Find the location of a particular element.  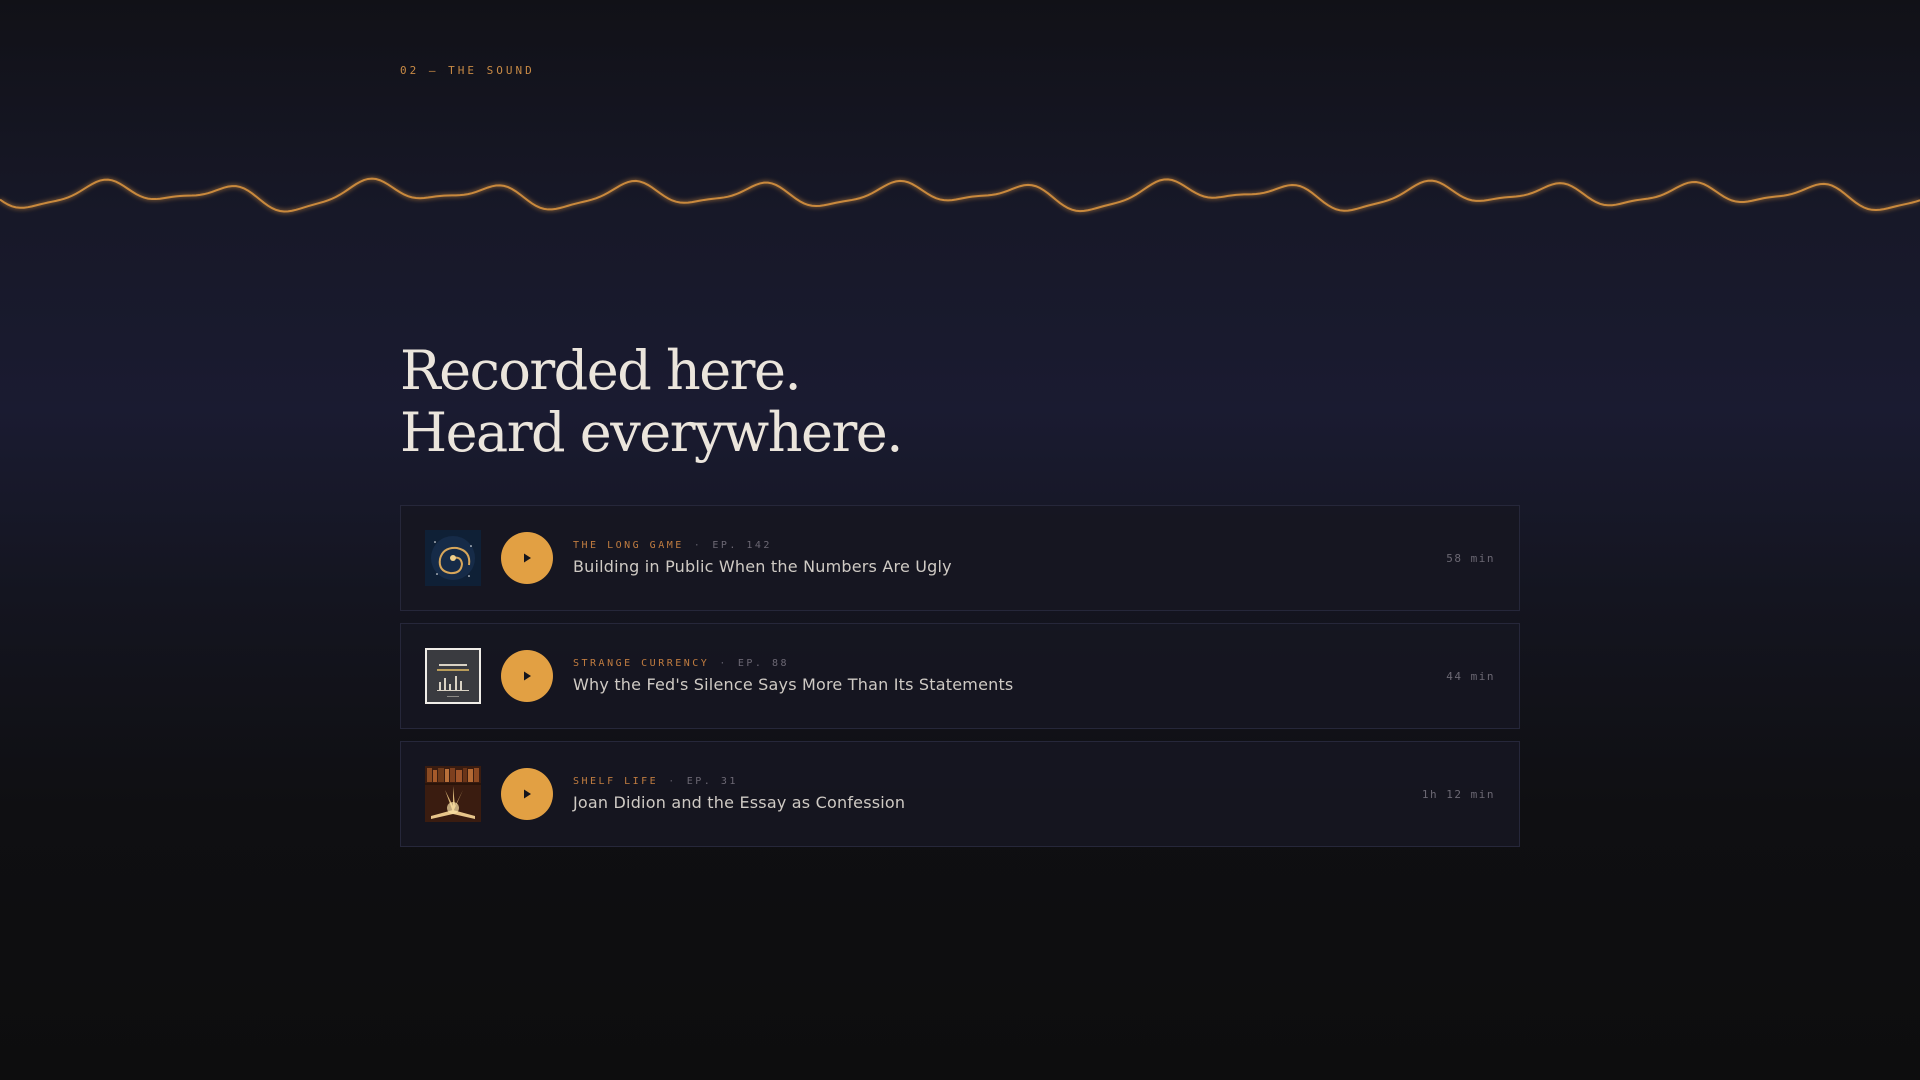

show-name: THE LONG GAME is located at coordinates (628, 545).